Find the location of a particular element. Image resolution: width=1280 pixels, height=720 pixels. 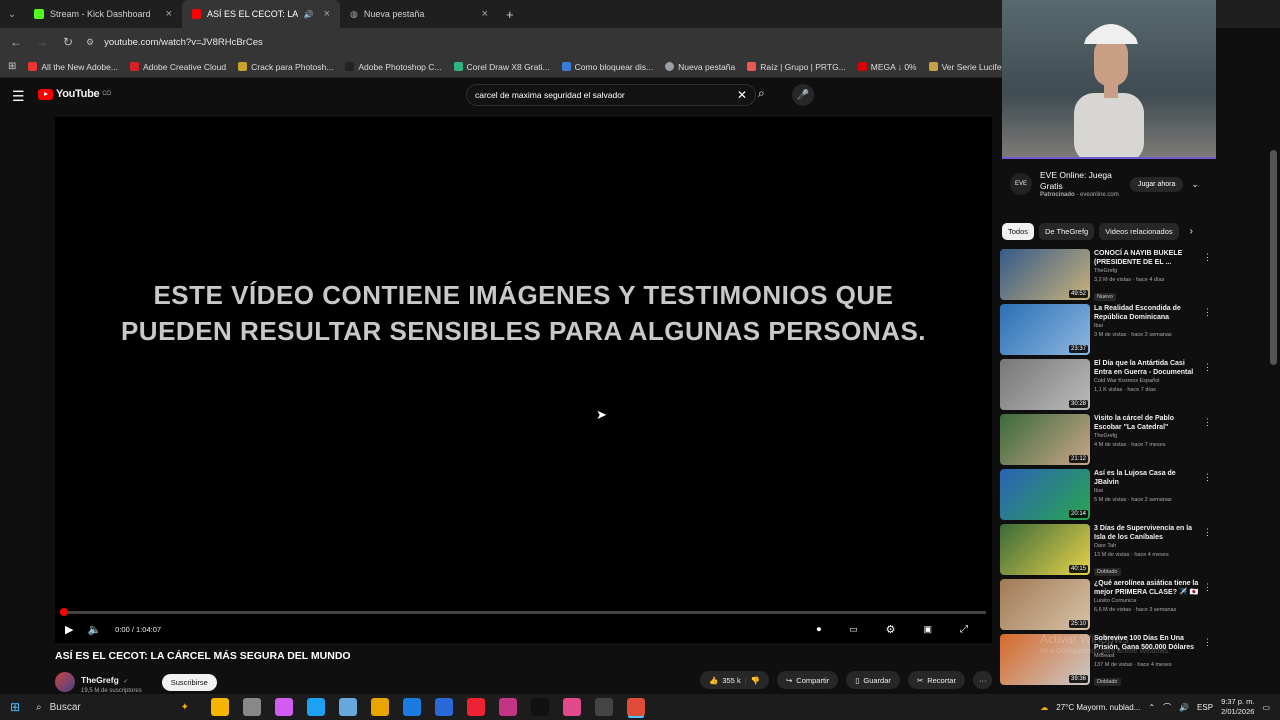

tab-kick-dashboard: Stream - Kick Dashboard × is located at coordinates (103, 14).